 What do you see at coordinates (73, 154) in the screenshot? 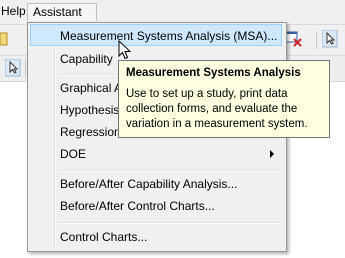
I see `menu-item-label: DOE` at bounding box center [73, 154].